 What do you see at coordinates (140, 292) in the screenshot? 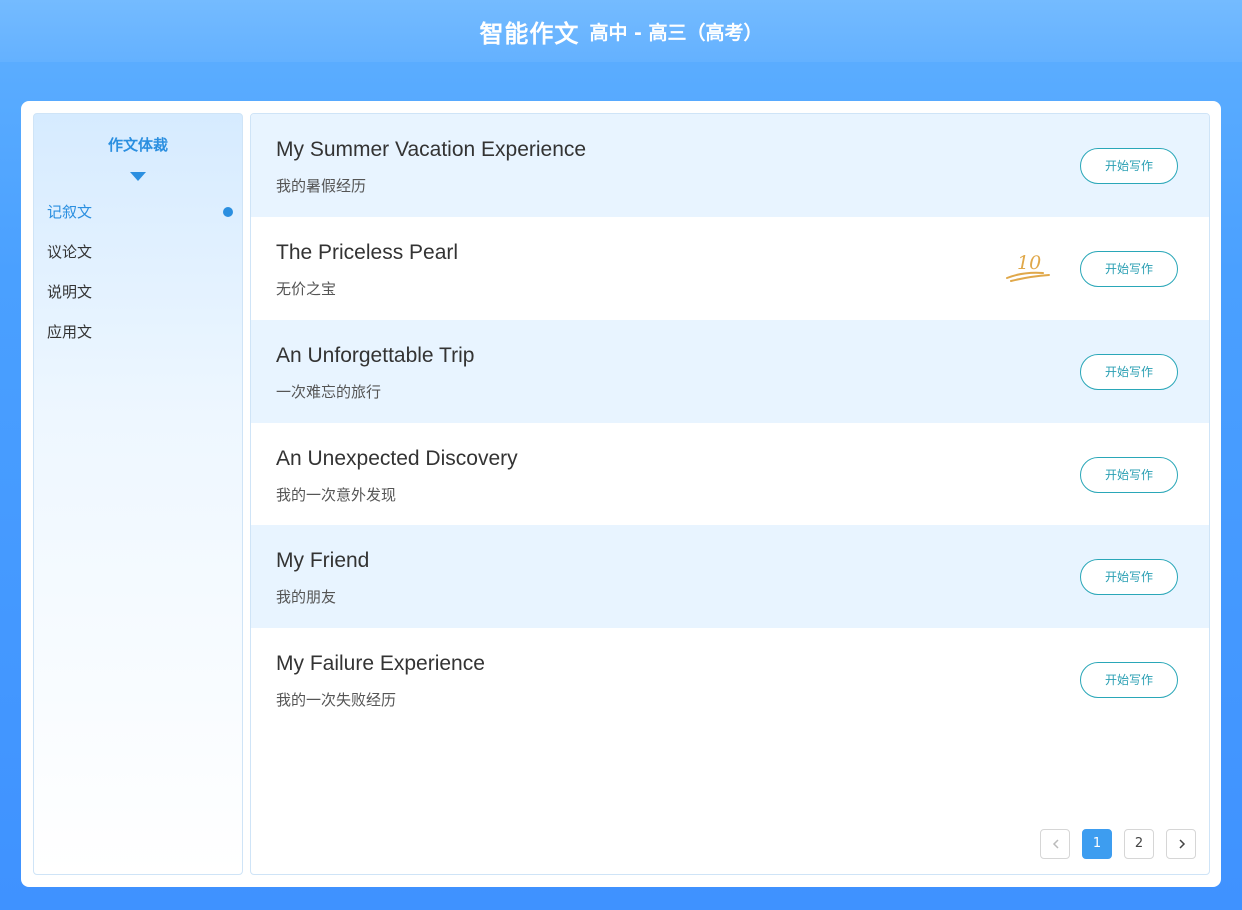
I see `sidebar-item-expository: 说明文` at bounding box center [140, 292].